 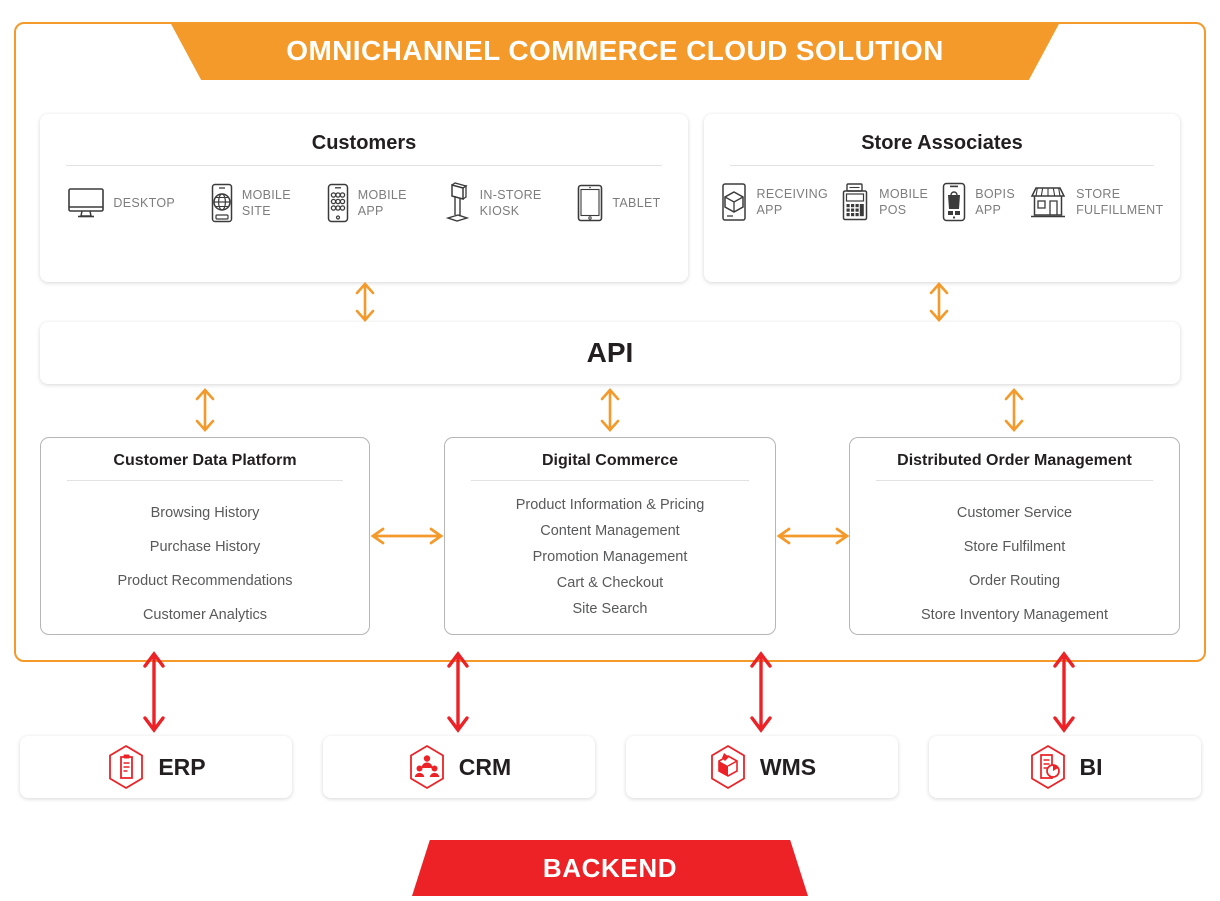 What do you see at coordinates (1014, 581) in the screenshot?
I see `capability-item: Order Routing` at bounding box center [1014, 581].